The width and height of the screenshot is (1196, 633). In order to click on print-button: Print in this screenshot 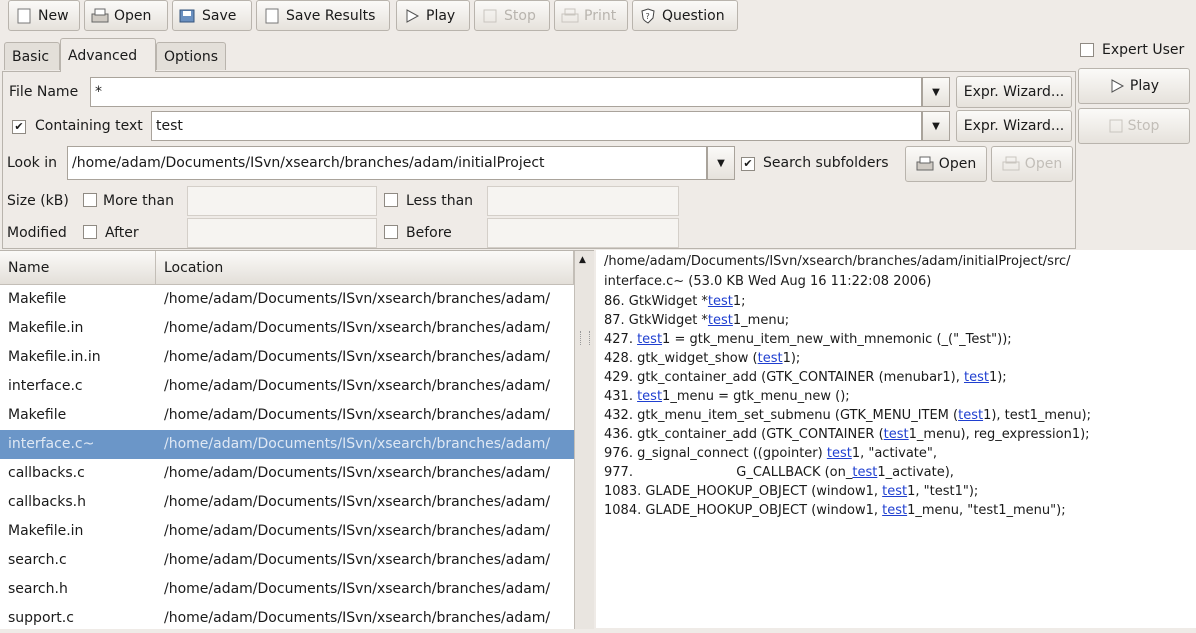, I will do `click(591, 15)`.